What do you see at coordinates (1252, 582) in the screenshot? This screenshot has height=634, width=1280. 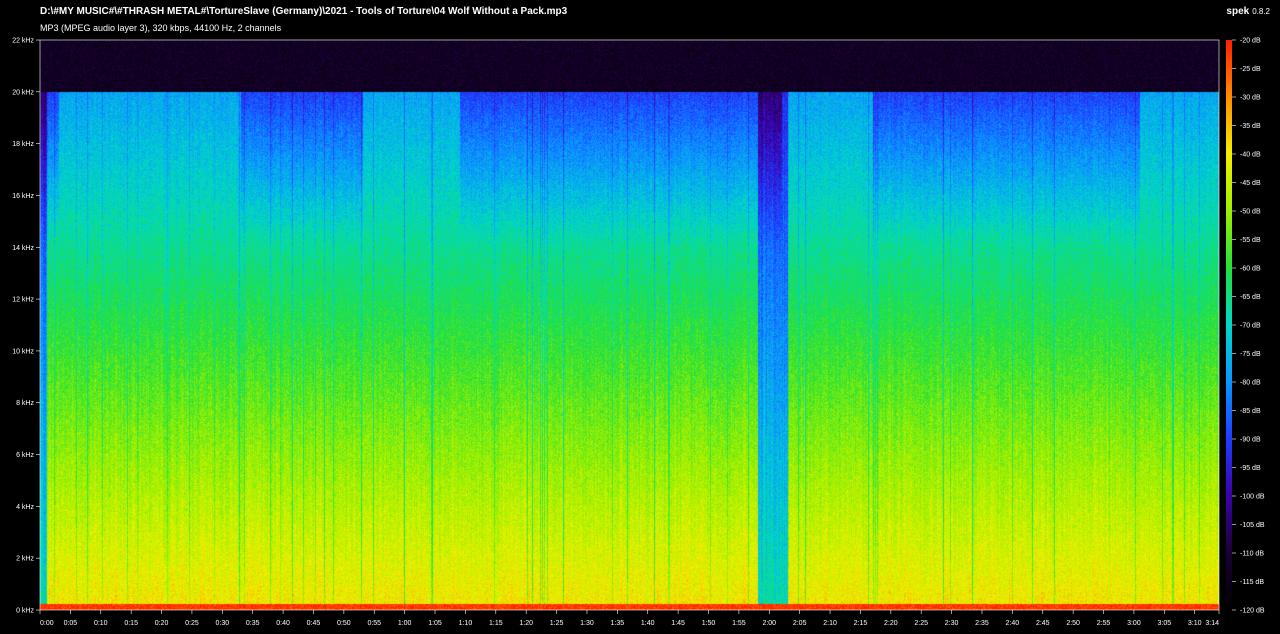 I see `db-tick-label: -115 dB` at bounding box center [1252, 582].